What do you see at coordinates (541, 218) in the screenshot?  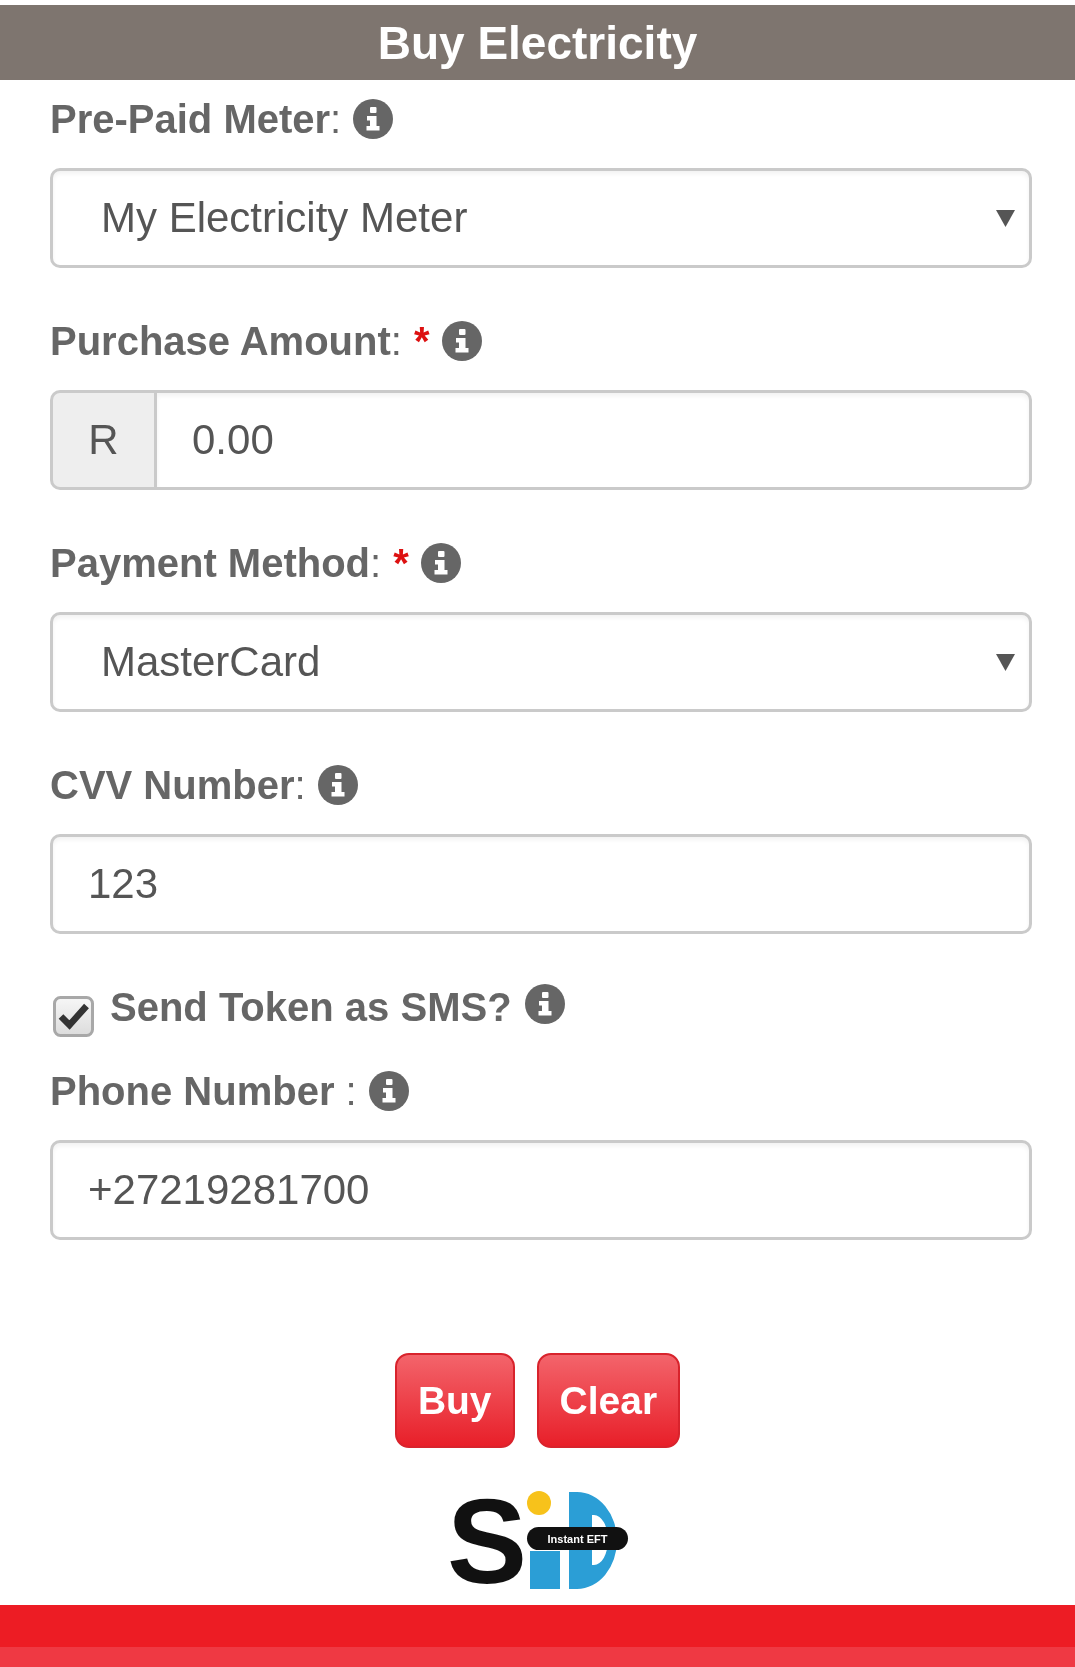 I see `dropdown: My Electricity Meter` at bounding box center [541, 218].